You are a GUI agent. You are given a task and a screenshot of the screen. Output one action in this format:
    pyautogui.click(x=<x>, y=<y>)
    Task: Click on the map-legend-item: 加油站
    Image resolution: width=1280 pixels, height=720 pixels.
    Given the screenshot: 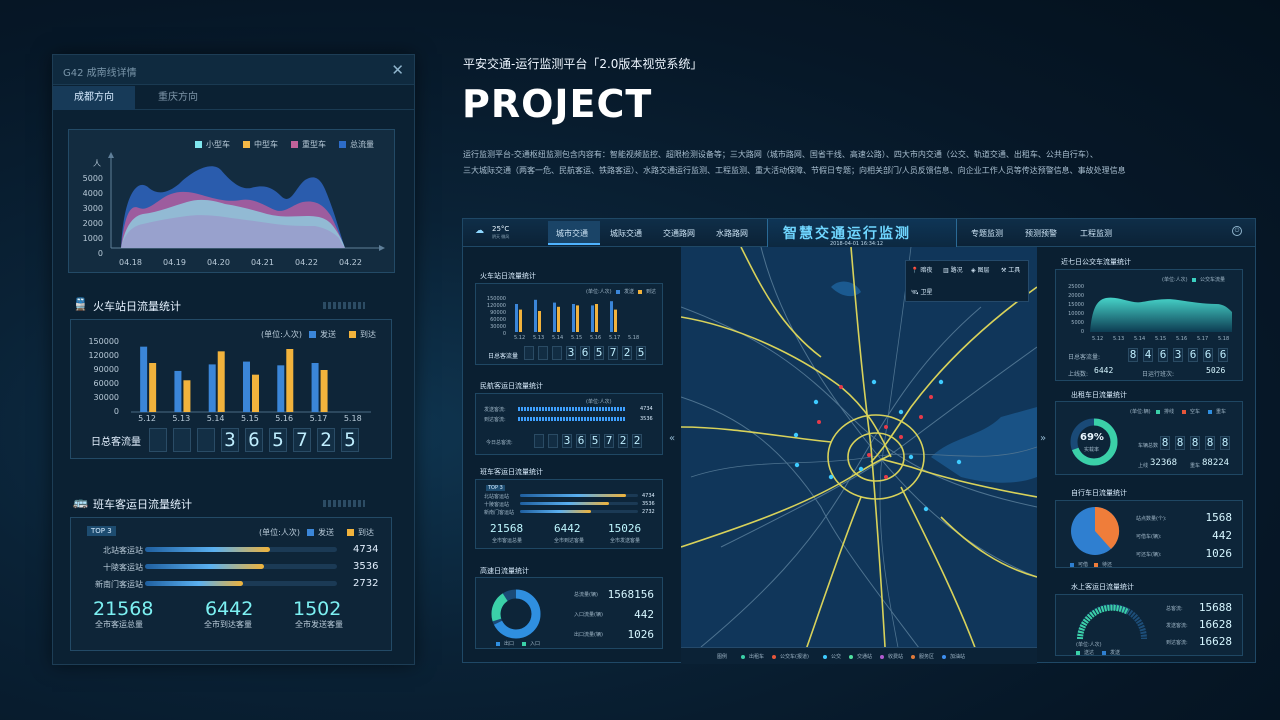 What is the action you would take?
    pyautogui.click(x=953, y=656)
    